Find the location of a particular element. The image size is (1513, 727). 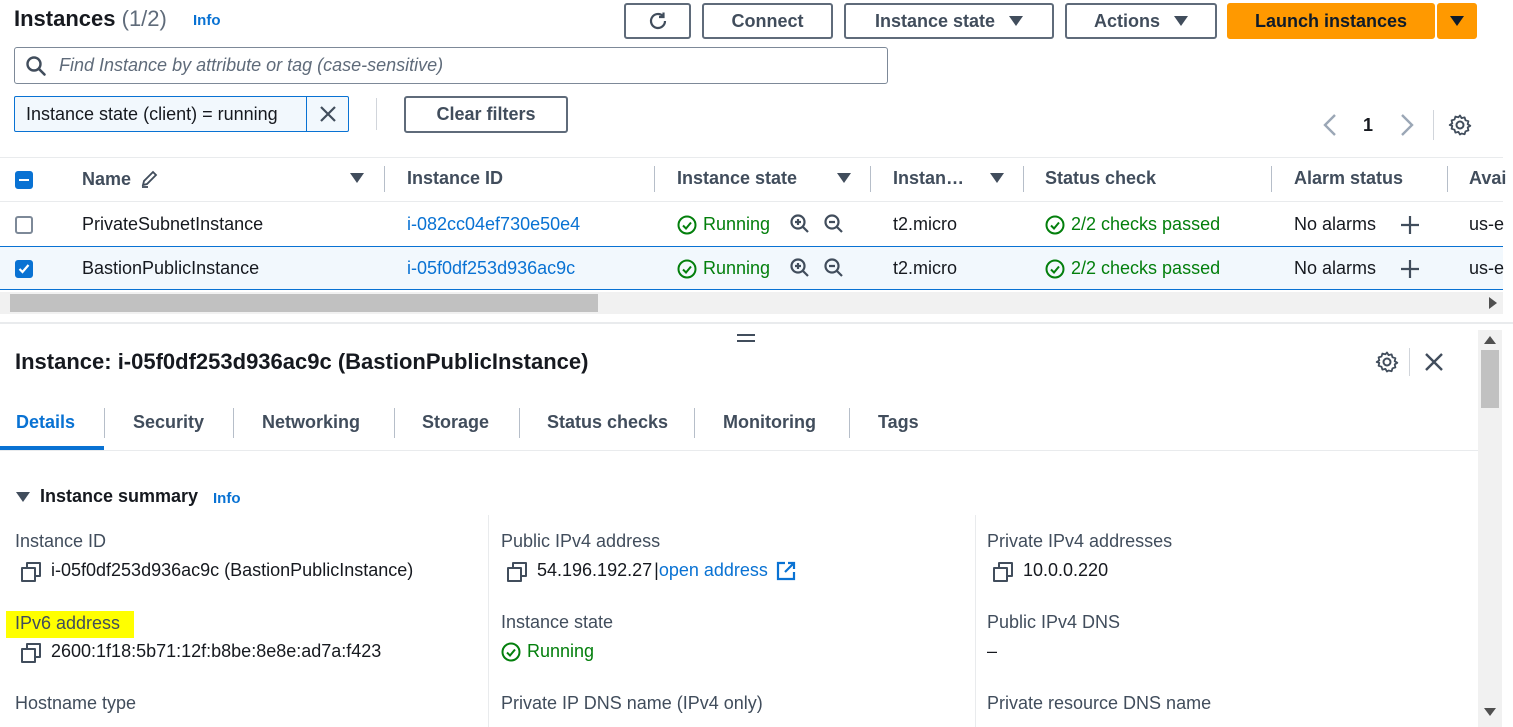

page-title-text: Instances is located at coordinates (65, 18).